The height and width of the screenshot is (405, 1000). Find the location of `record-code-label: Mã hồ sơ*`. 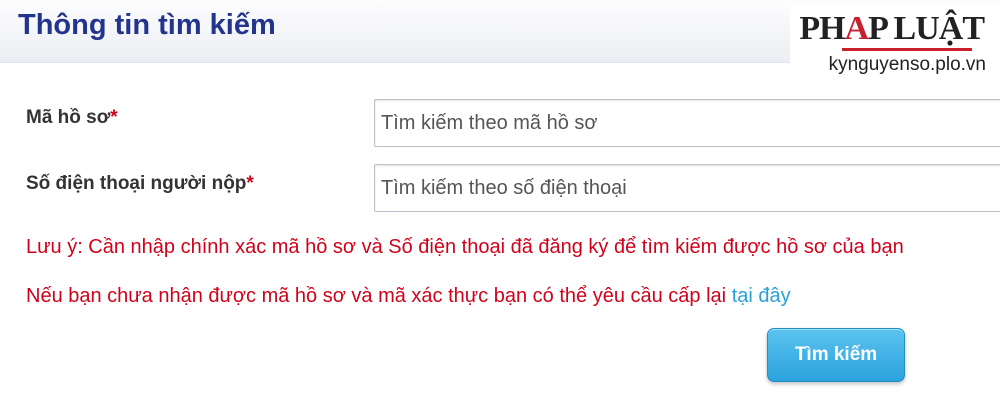

record-code-label: Mã hồ sơ* is located at coordinates (72, 118).